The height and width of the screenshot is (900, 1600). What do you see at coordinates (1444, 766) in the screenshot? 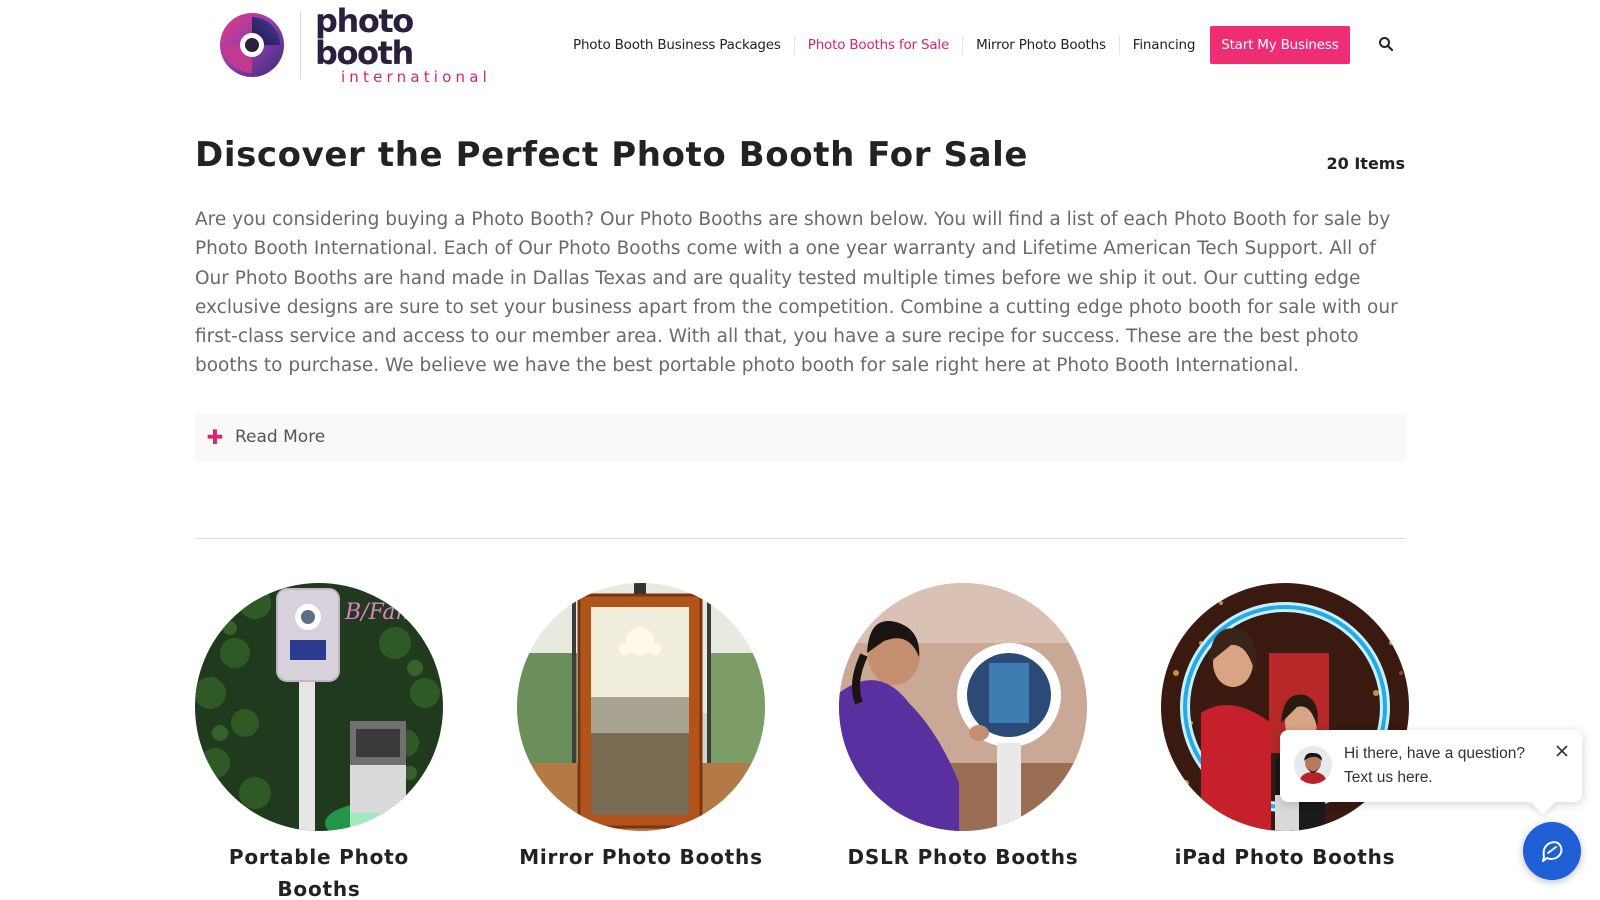
I see `chat-prompt-text: Hi there, have a question? Text us here.` at bounding box center [1444, 766].